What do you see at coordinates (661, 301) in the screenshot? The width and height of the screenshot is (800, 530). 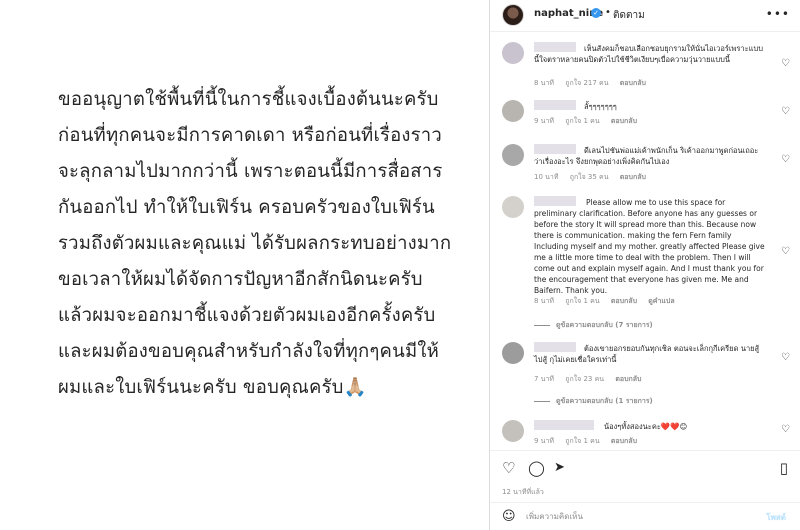 I see `see-translation-button: ดูคำแปล` at bounding box center [661, 301].